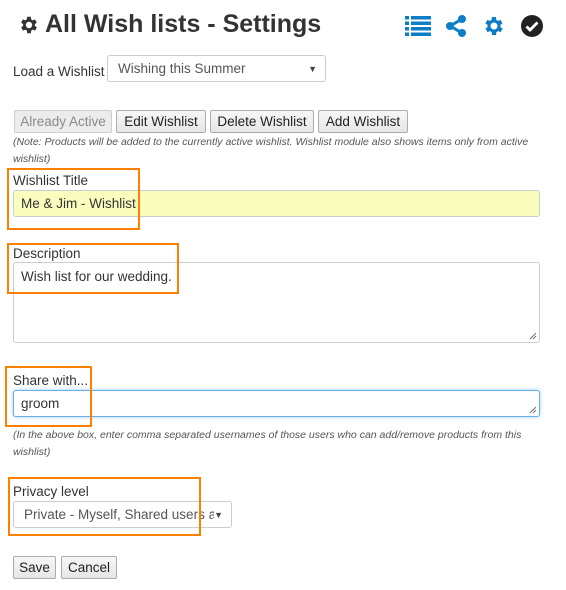 The width and height of the screenshot is (566, 590). I want to click on share-with-textarea: groom, so click(276, 403).